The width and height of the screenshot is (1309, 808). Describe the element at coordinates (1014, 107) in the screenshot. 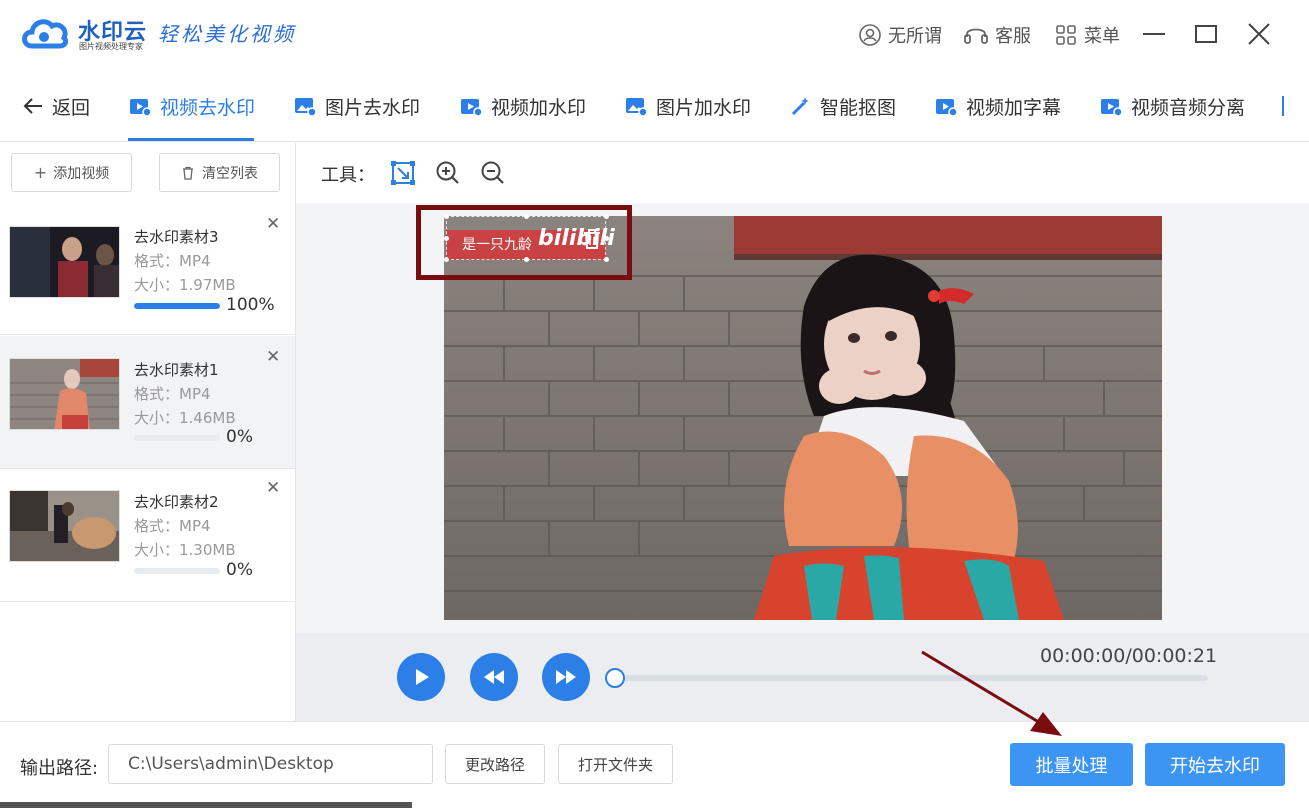

I see `tab-label: 视频加字幕` at that location.